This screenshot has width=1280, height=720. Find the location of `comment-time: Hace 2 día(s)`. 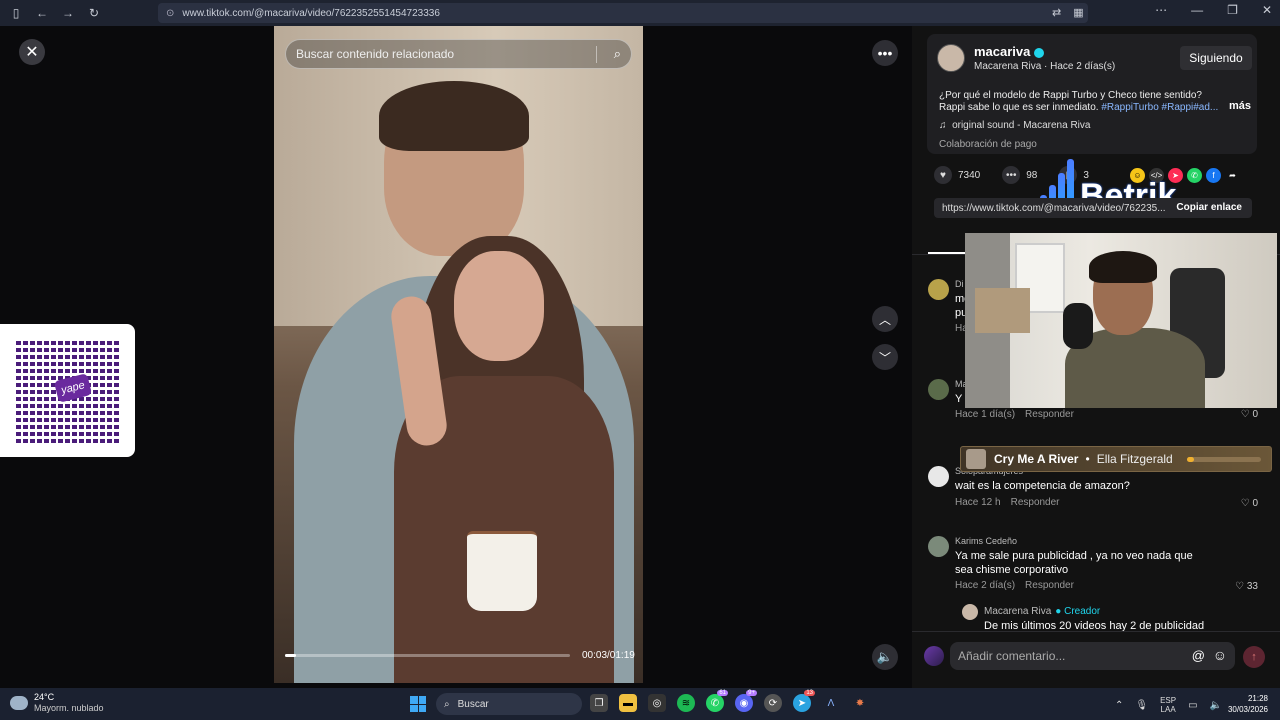

comment-time: Hace 2 día(s) is located at coordinates (985, 585).